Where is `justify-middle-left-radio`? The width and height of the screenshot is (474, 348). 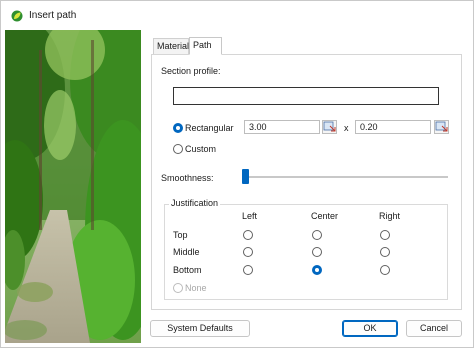
justify-middle-left-radio is located at coordinates (248, 252).